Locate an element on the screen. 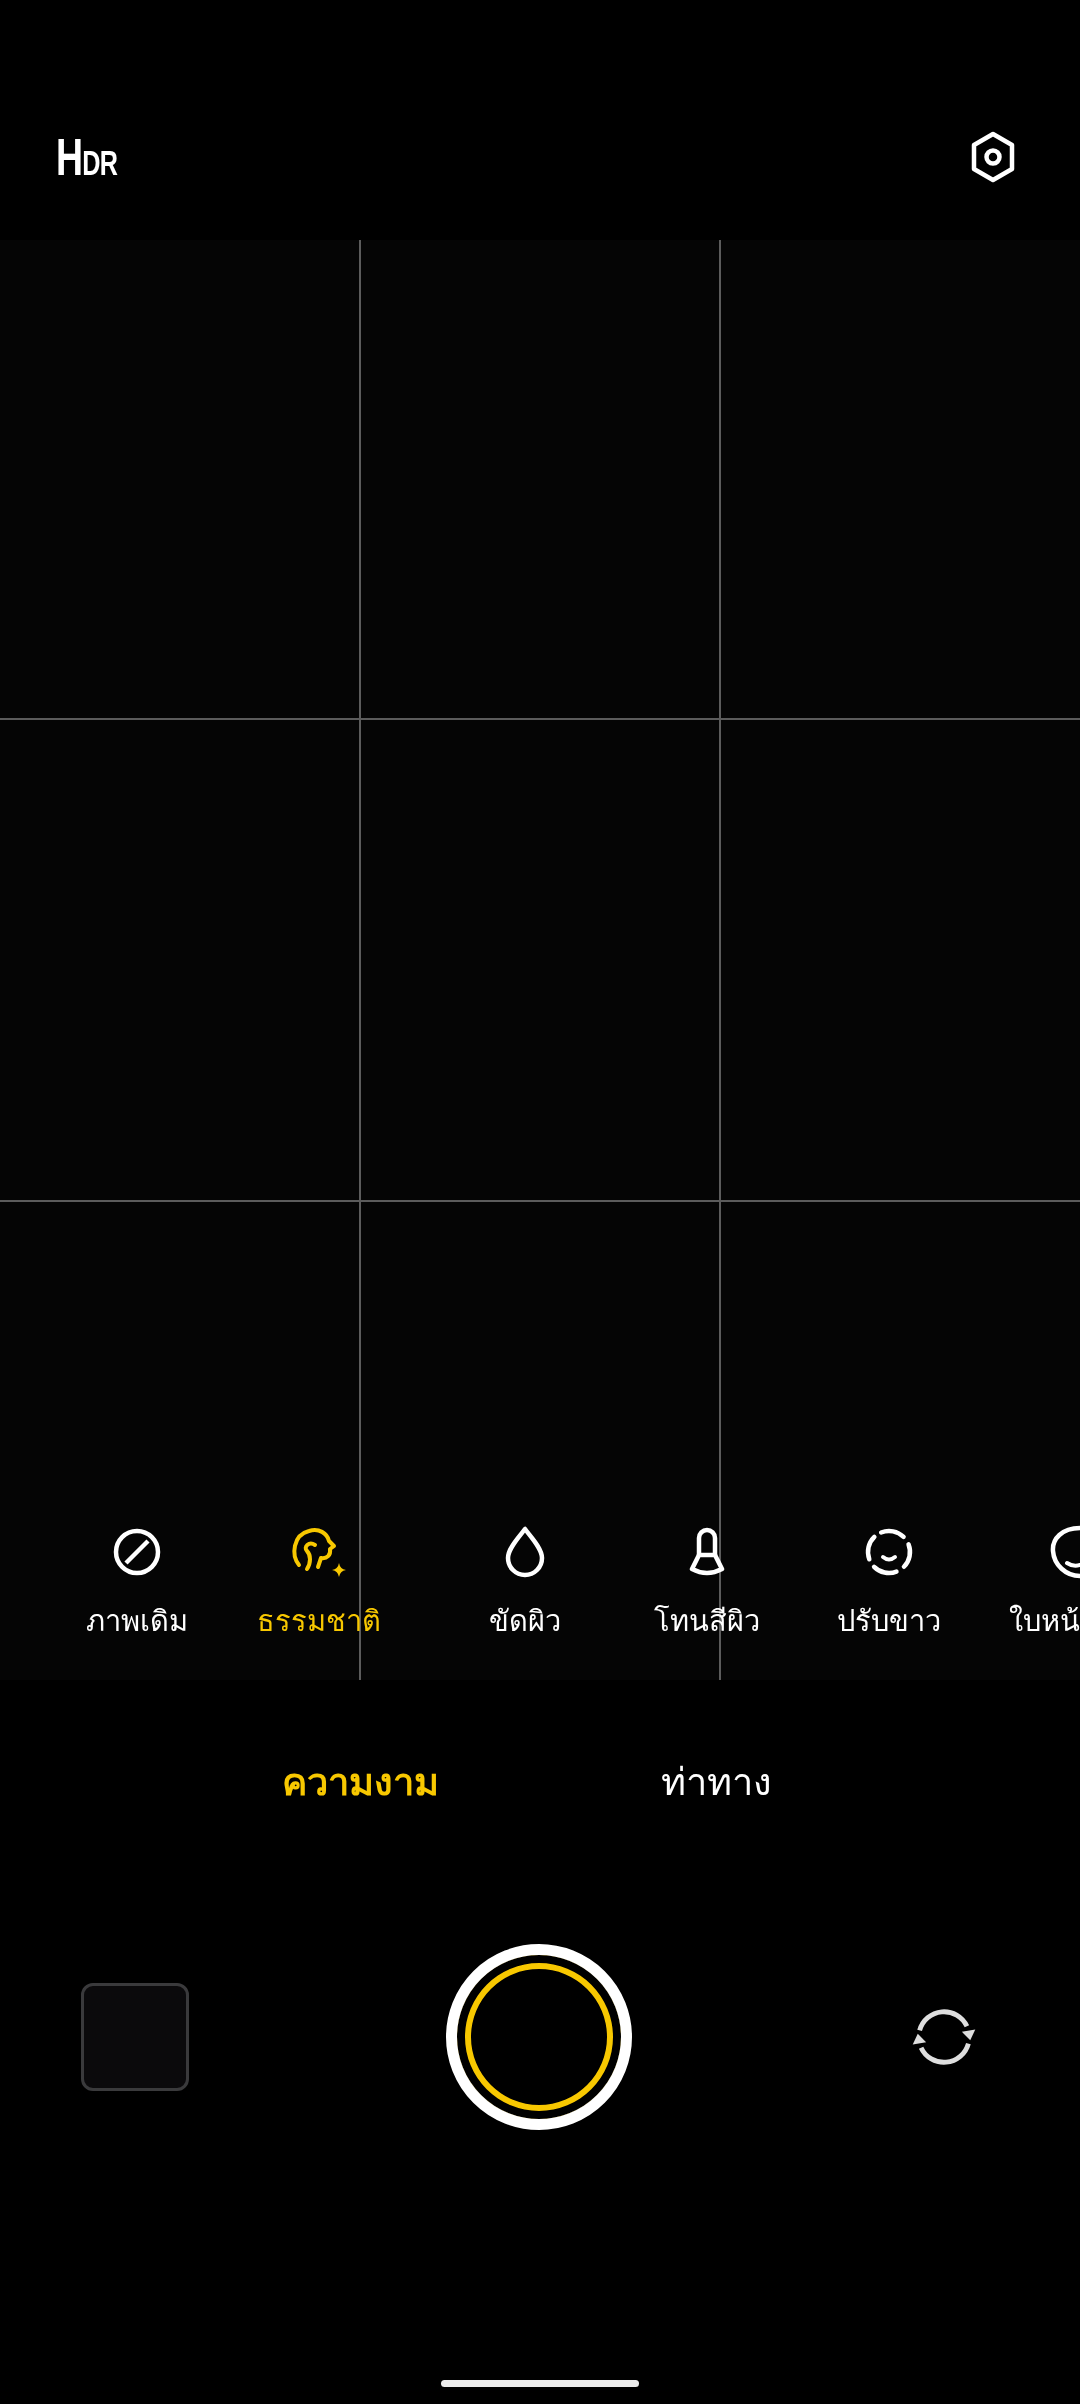 This screenshot has width=1080, height=2404. beauty-option: ขัดผิว is located at coordinates (525, 1583).